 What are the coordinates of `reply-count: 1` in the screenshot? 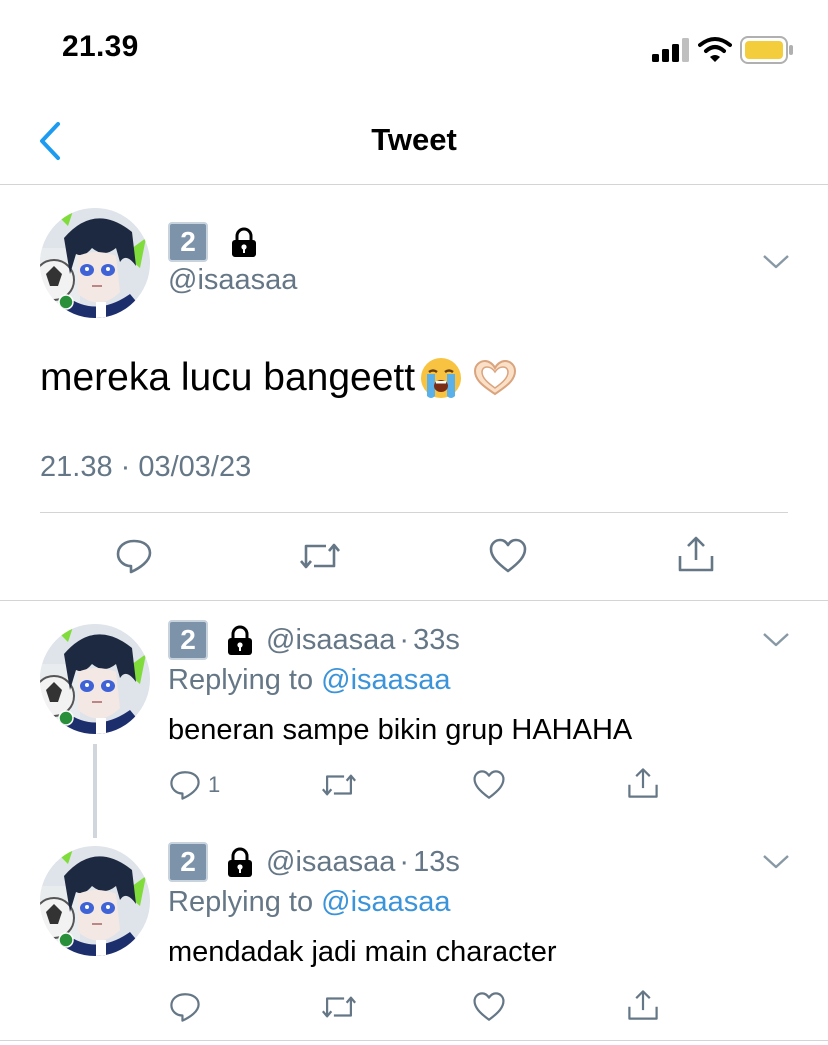 It's located at (214, 784).